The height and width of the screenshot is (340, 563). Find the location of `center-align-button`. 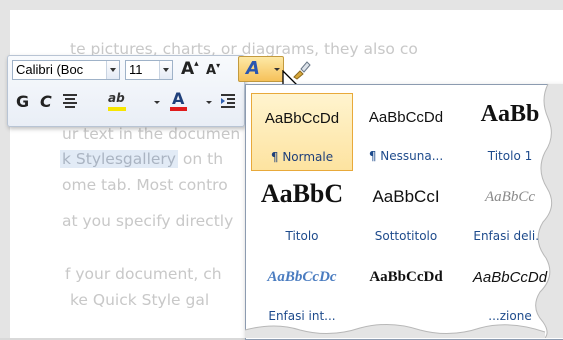

center-align-button is located at coordinates (70, 102).